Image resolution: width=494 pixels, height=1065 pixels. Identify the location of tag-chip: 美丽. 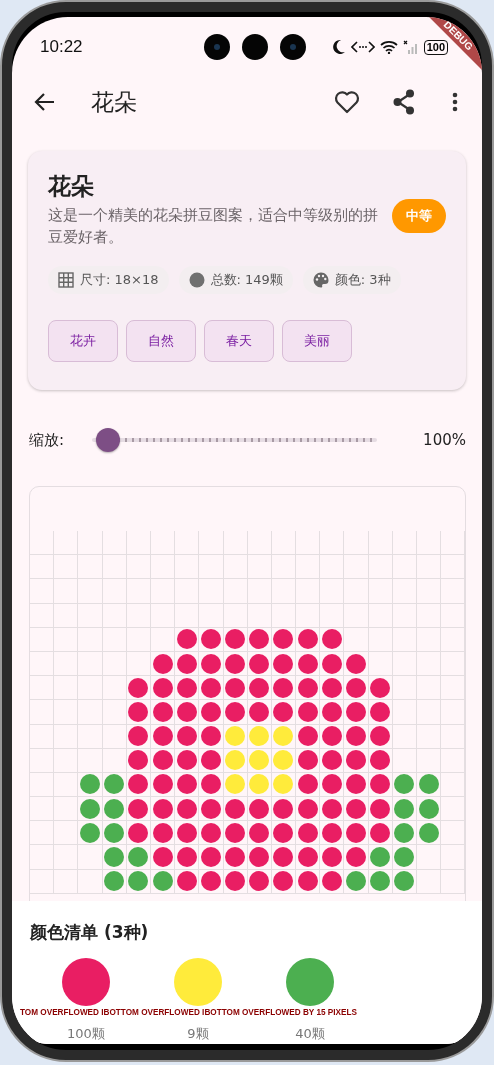
(317, 341).